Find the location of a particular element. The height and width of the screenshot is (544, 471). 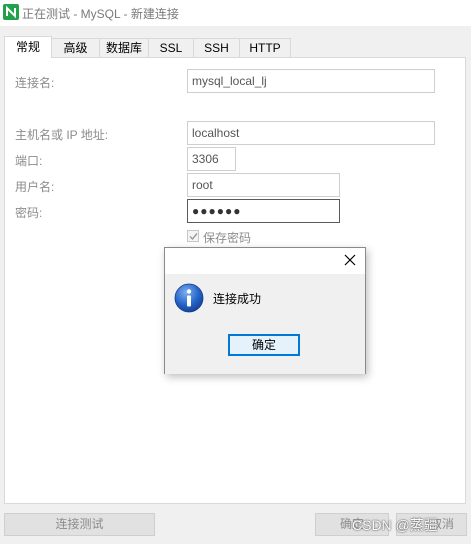

info-icon is located at coordinates (189, 298).